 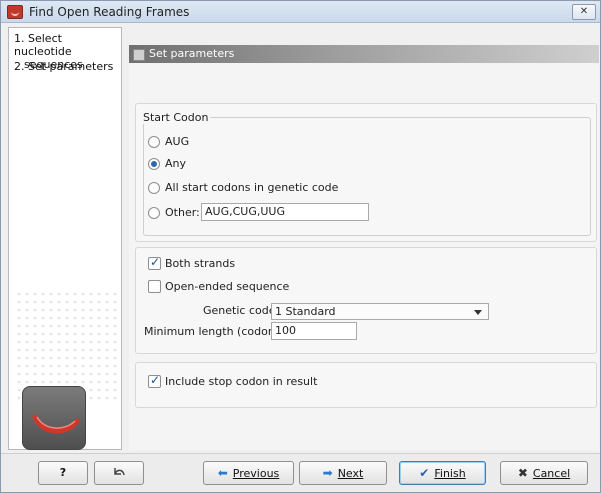 I want to click on step-set-parameters: 2. Set parameters, so click(x=63, y=66).